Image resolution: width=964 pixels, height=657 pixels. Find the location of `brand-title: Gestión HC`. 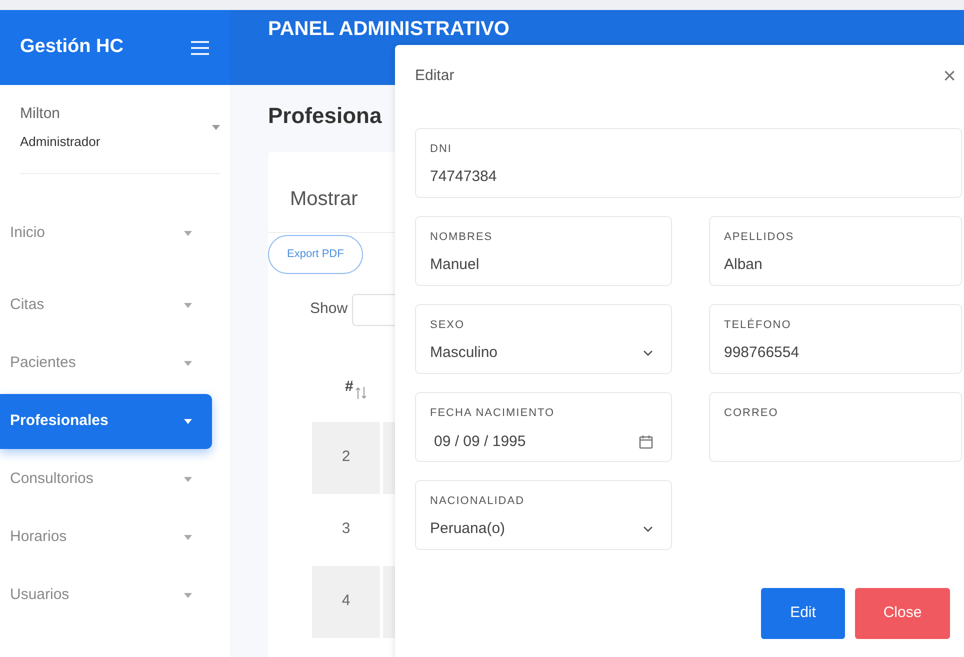

brand-title: Gestión HC is located at coordinates (72, 47).